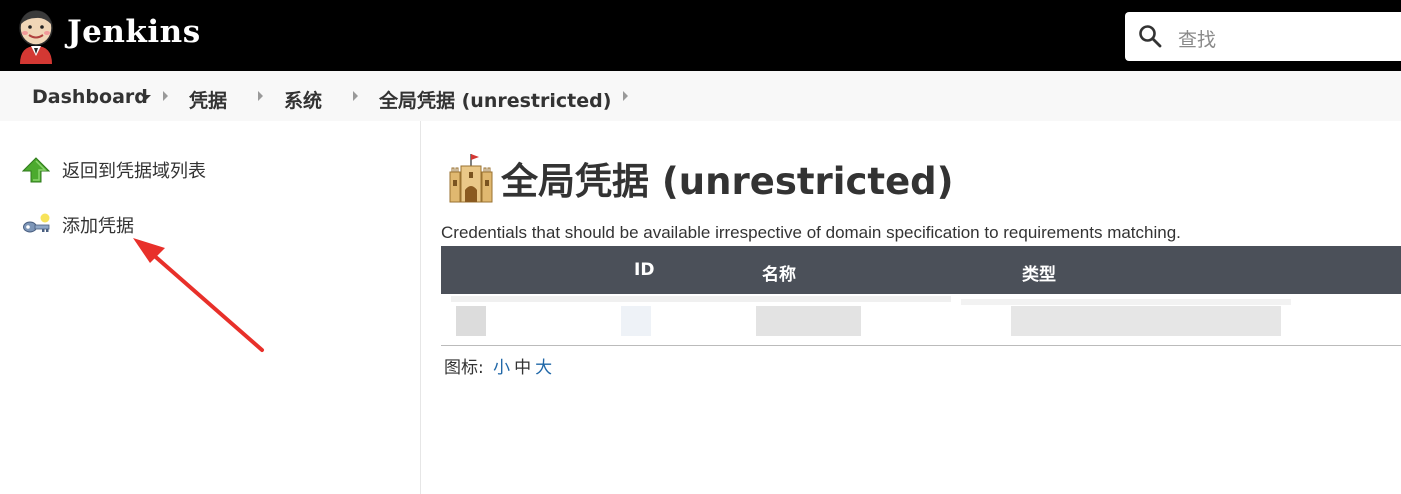 The height and width of the screenshot is (494, 1401). What do you see at coordinates (36, 223) in the screenshot?
I see `key-icon` at bounding box center [36, 223].